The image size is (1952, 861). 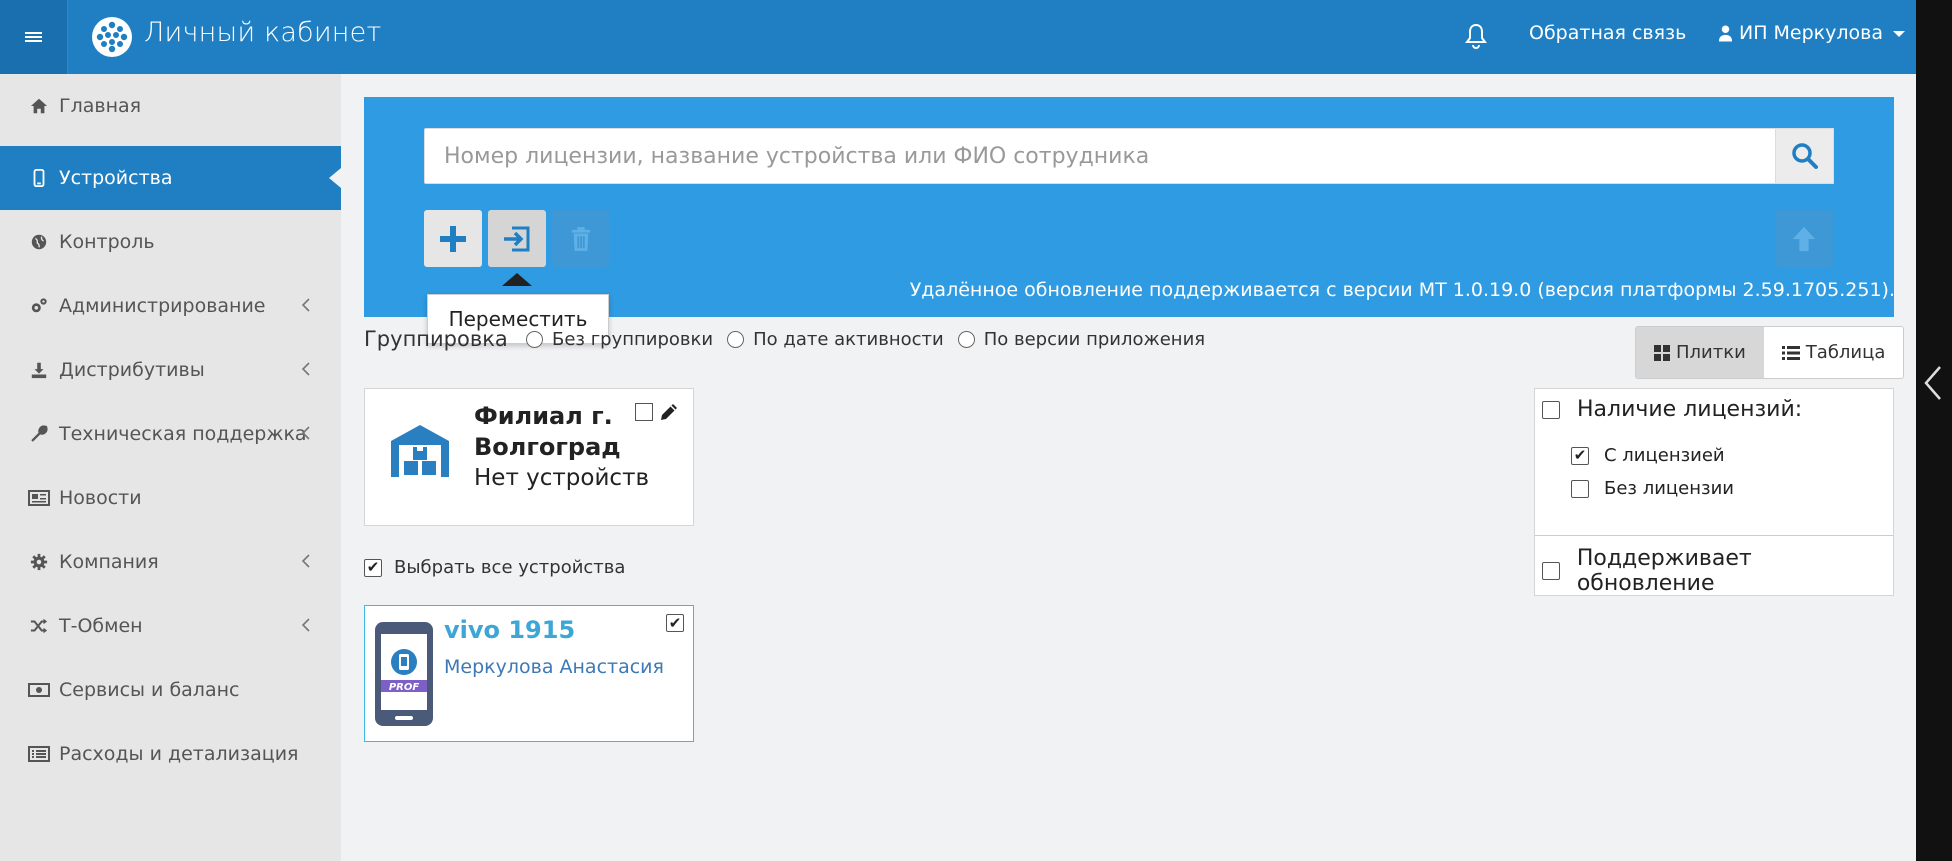 I want to click on search-box, so click(x=1129, y=156).